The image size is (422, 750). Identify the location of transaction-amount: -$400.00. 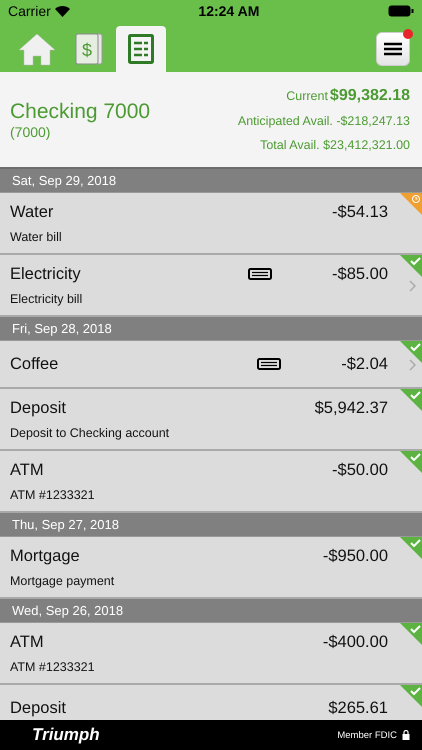
(355, 642).